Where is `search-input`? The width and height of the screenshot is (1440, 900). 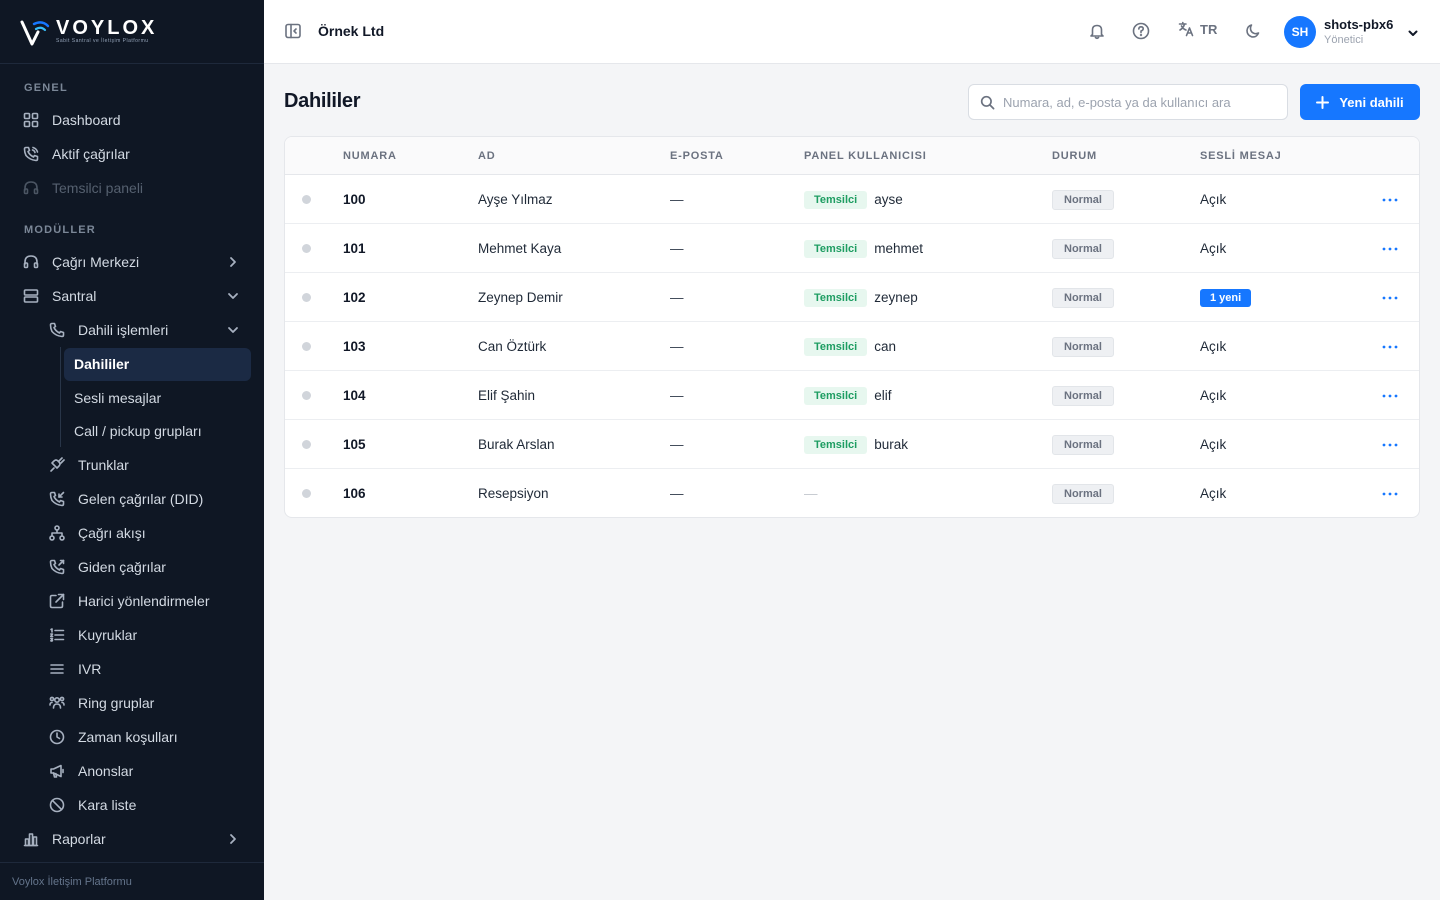
search-input is located at coordinates (1143, 102).